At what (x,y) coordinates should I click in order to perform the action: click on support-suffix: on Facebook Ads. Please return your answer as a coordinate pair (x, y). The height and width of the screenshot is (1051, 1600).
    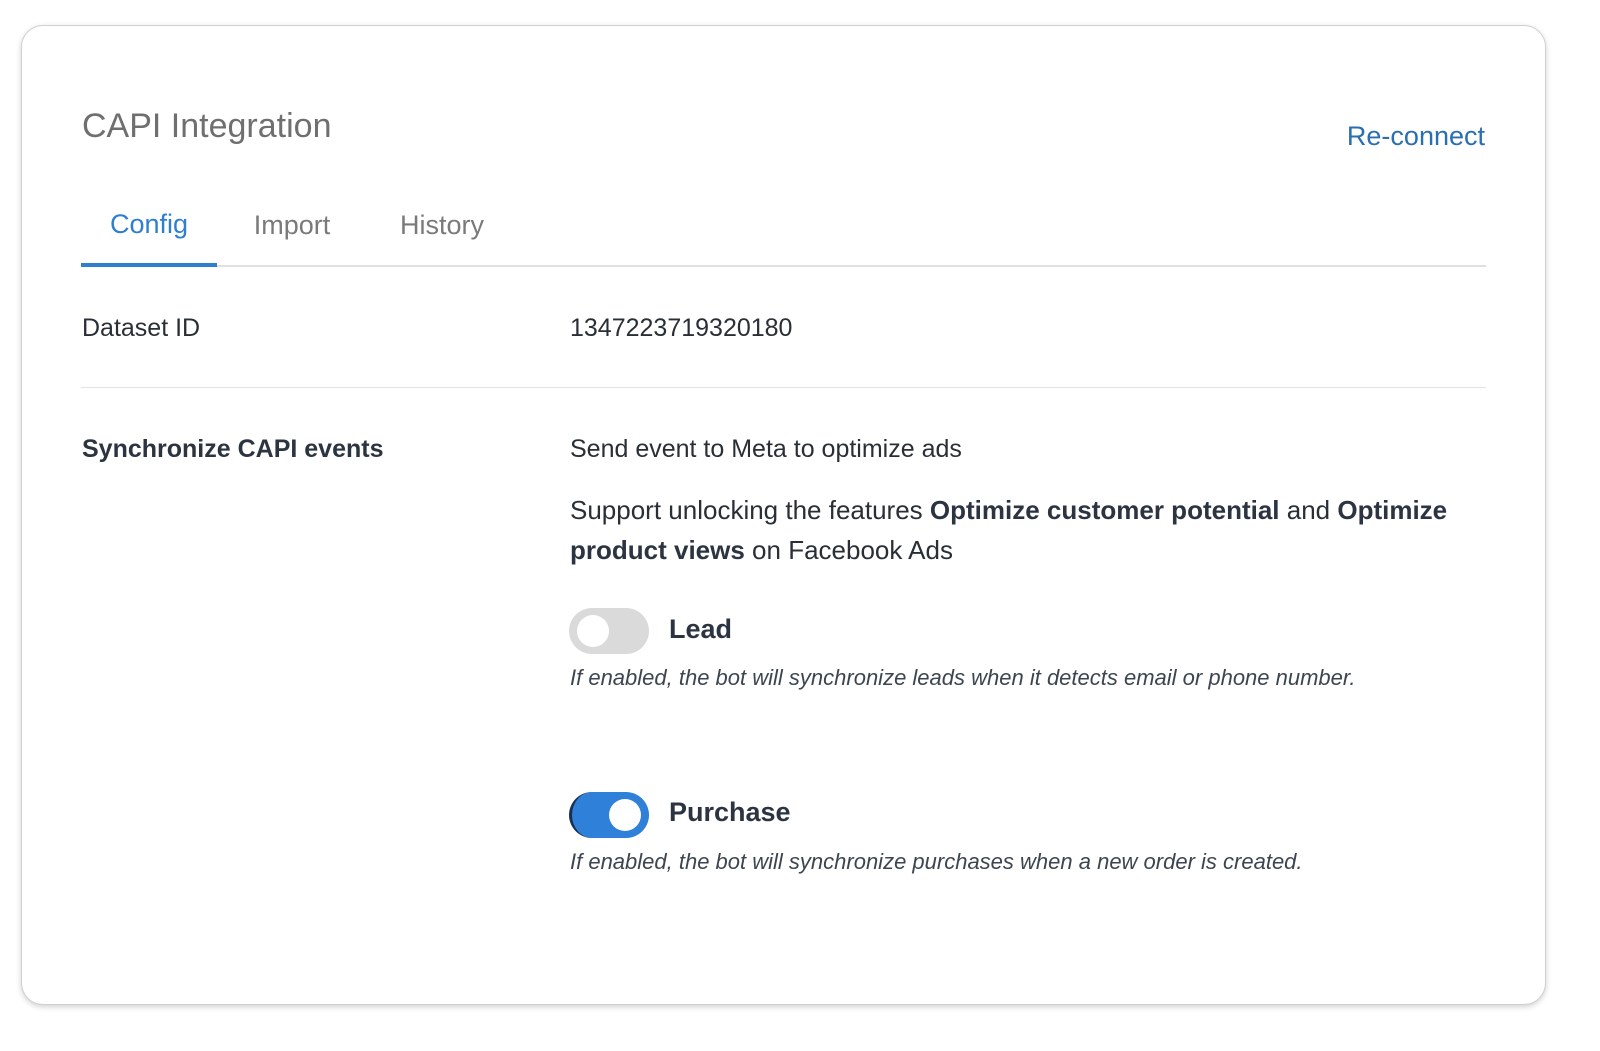
    Looking at the image, I should click on (848, 550).